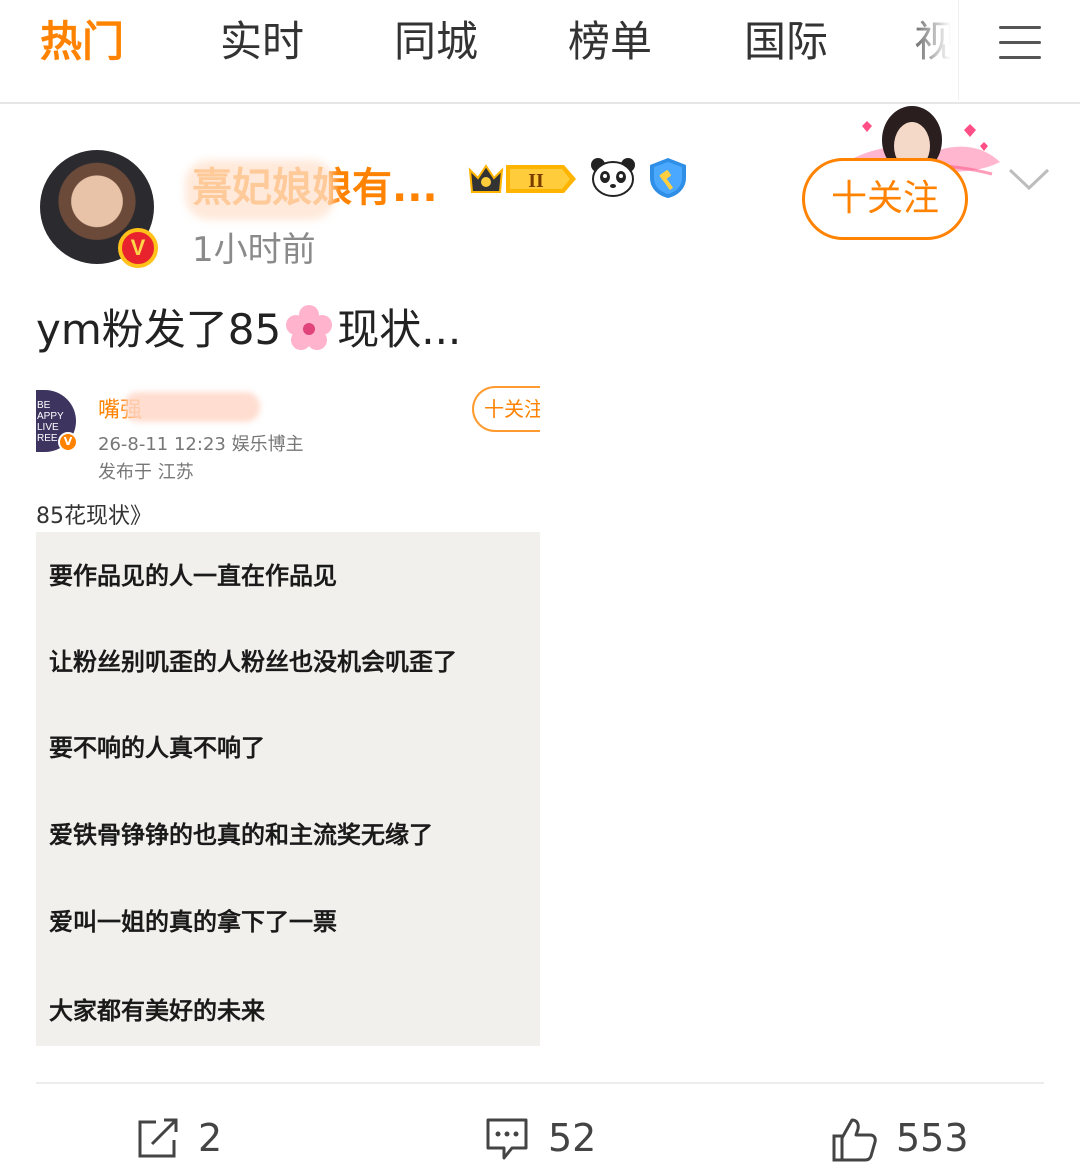  What do you see at coordinates (572, 1138) in the screenshot?
I see `comment-count: 52` at bounding box center [572, 1138].